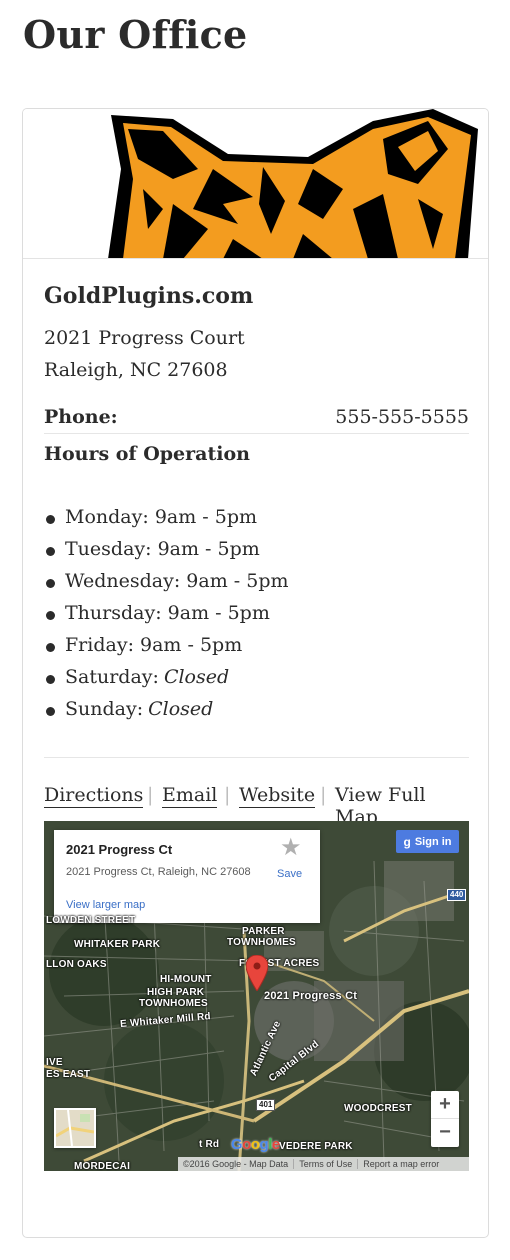  I want to click on email-link: Email, so click(190, 796).